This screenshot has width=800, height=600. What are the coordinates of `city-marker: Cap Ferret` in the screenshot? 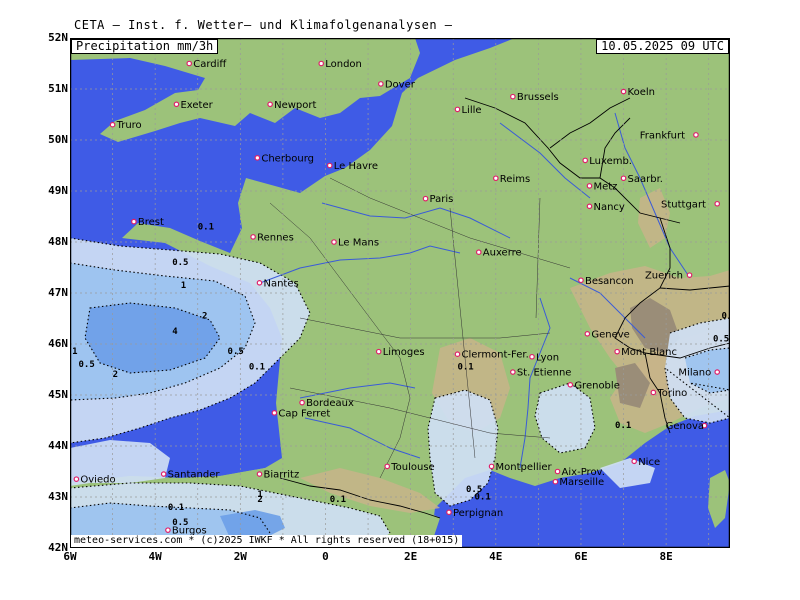 It's located at (300, 413).